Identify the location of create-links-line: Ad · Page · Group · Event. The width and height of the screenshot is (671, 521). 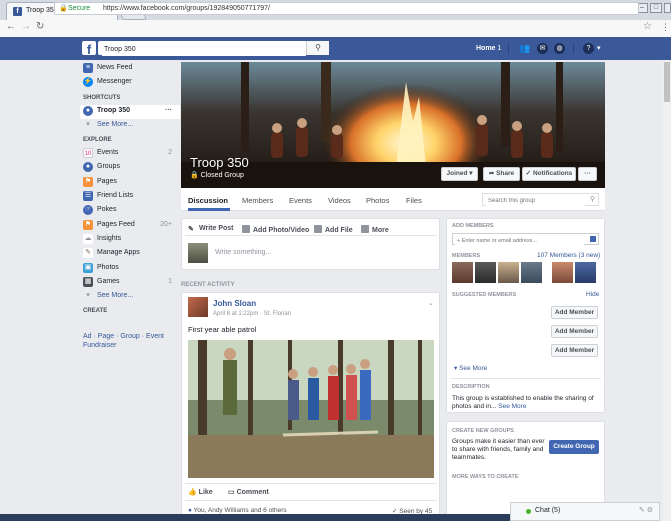
(133, 336).